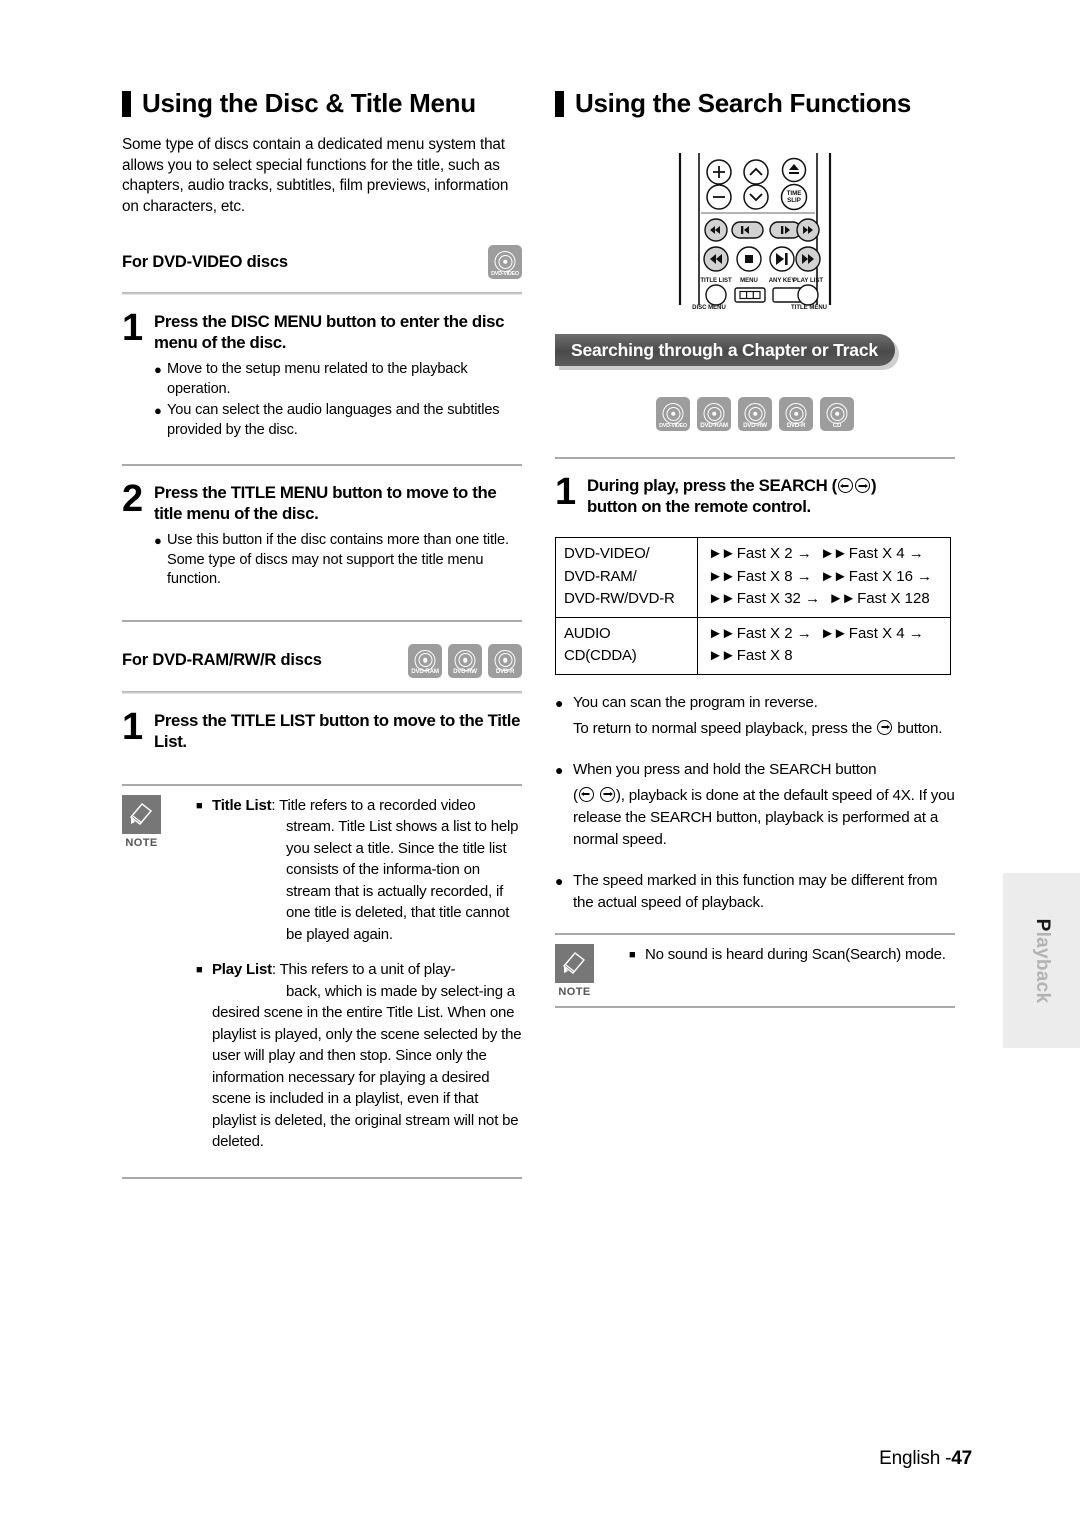  Describe the element at coordinates (695, 702) in the screenshot. I see `bullet-text: You can scan the program in reverse.` at that location.